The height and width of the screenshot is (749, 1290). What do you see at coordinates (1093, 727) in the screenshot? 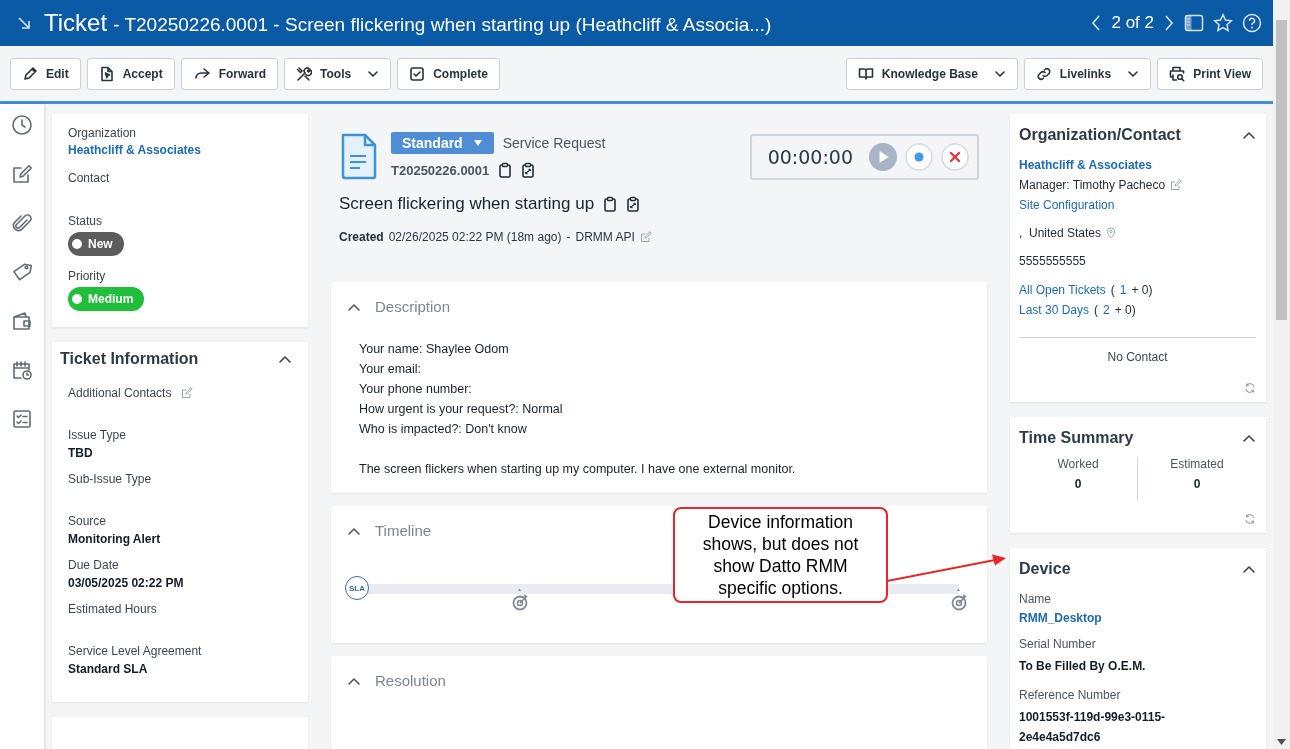
I see `field-value: 1001553f-119d-99e3-0115-2e4e4a5d7dc6` at bounding box center [1093, 727].